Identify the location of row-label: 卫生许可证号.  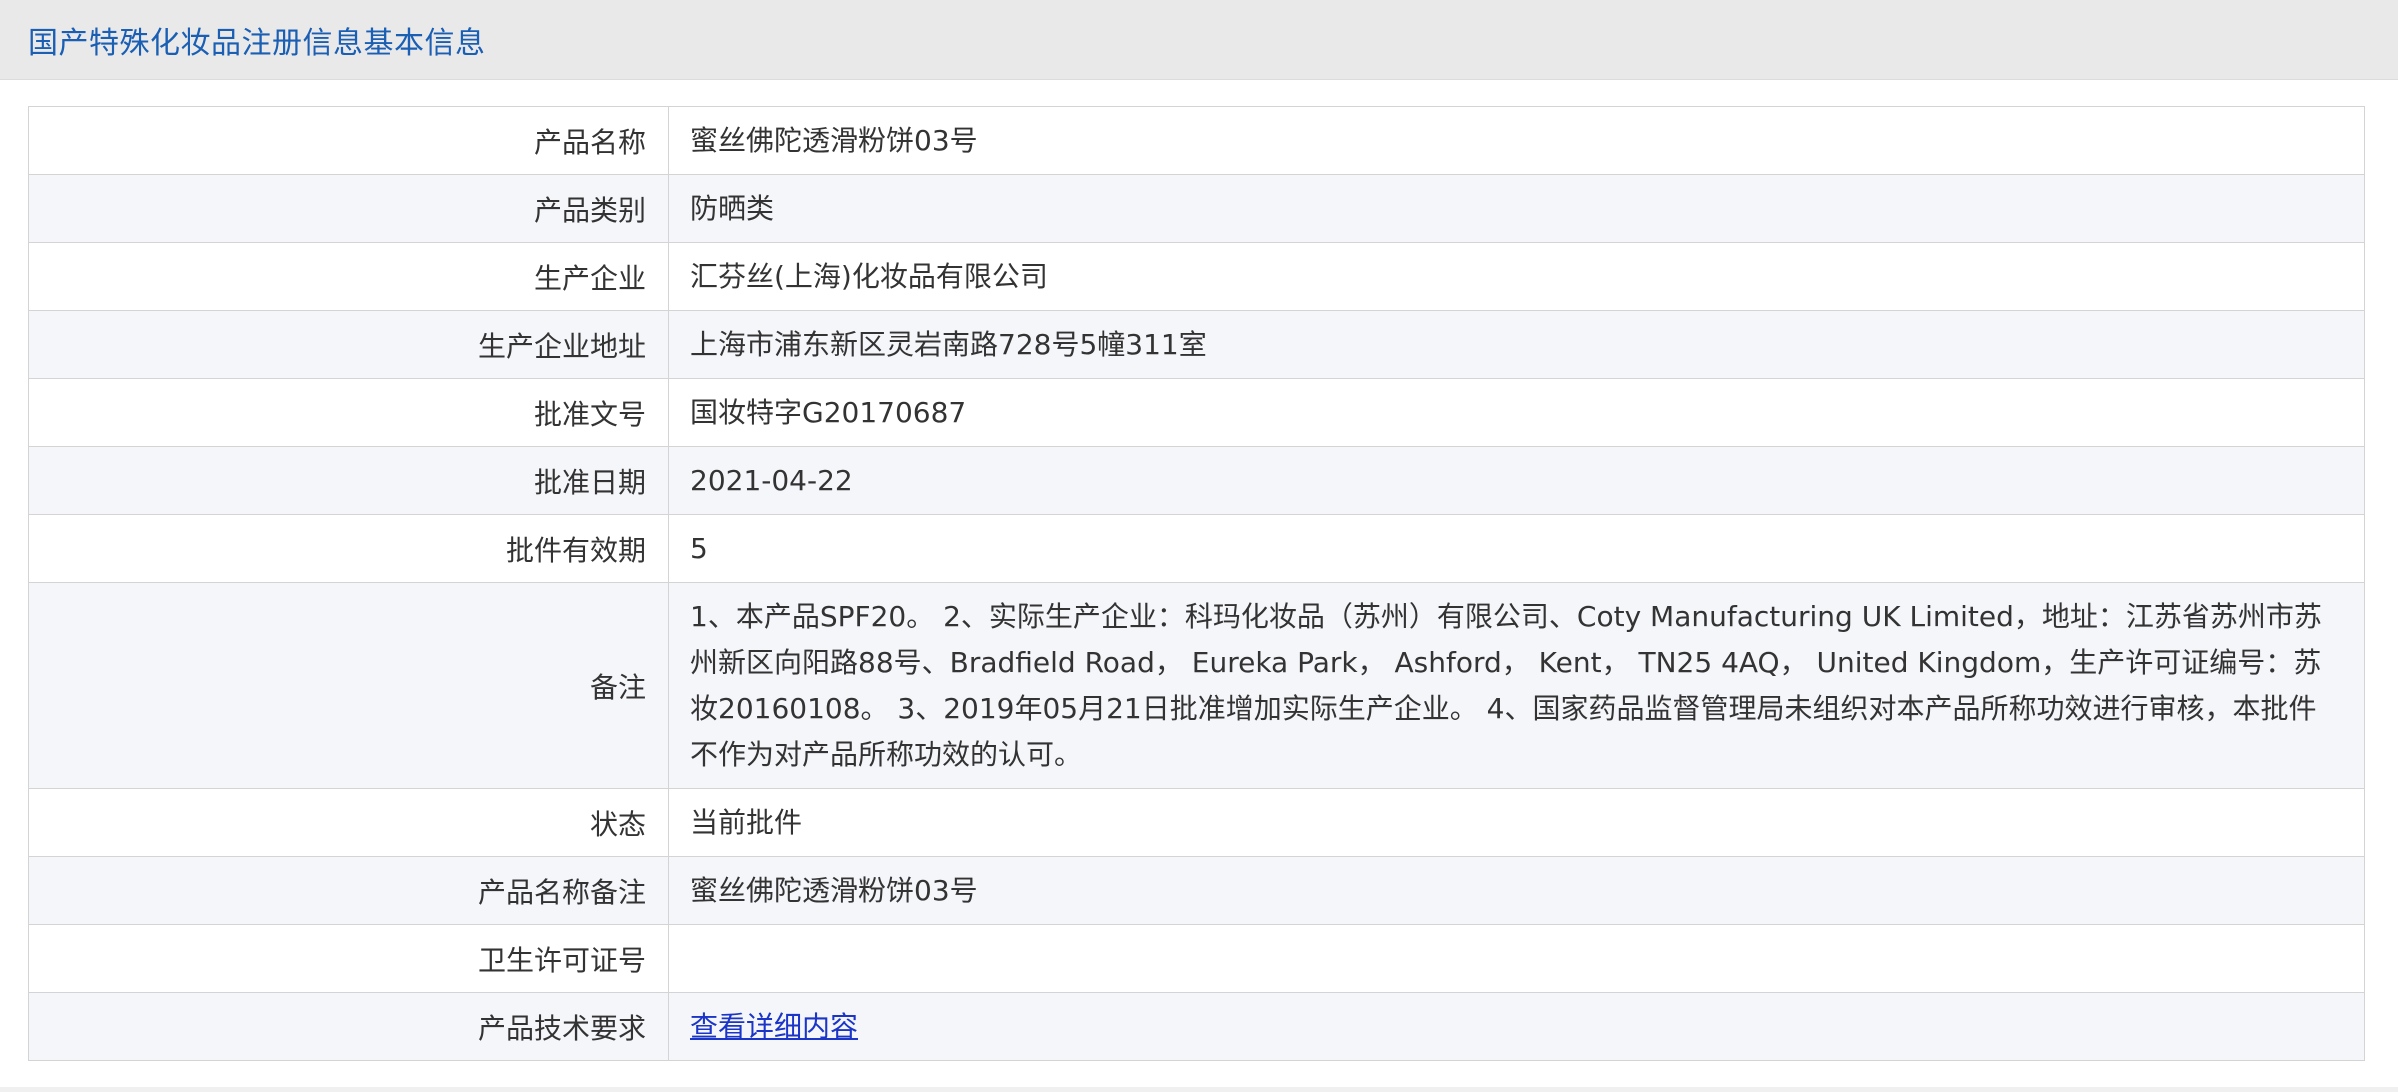
(348, 958).